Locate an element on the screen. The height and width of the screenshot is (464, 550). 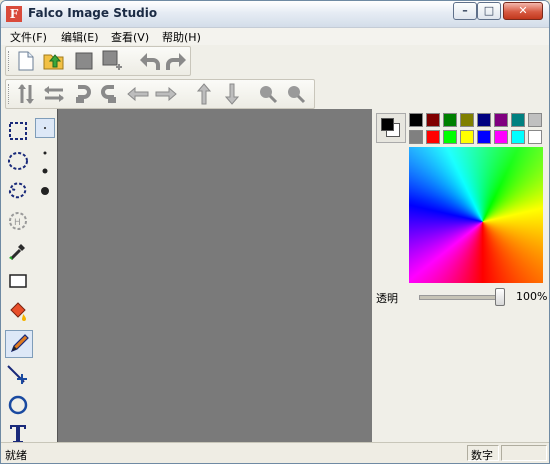
close-icon: ✕ is located at coordinates (523, 10).